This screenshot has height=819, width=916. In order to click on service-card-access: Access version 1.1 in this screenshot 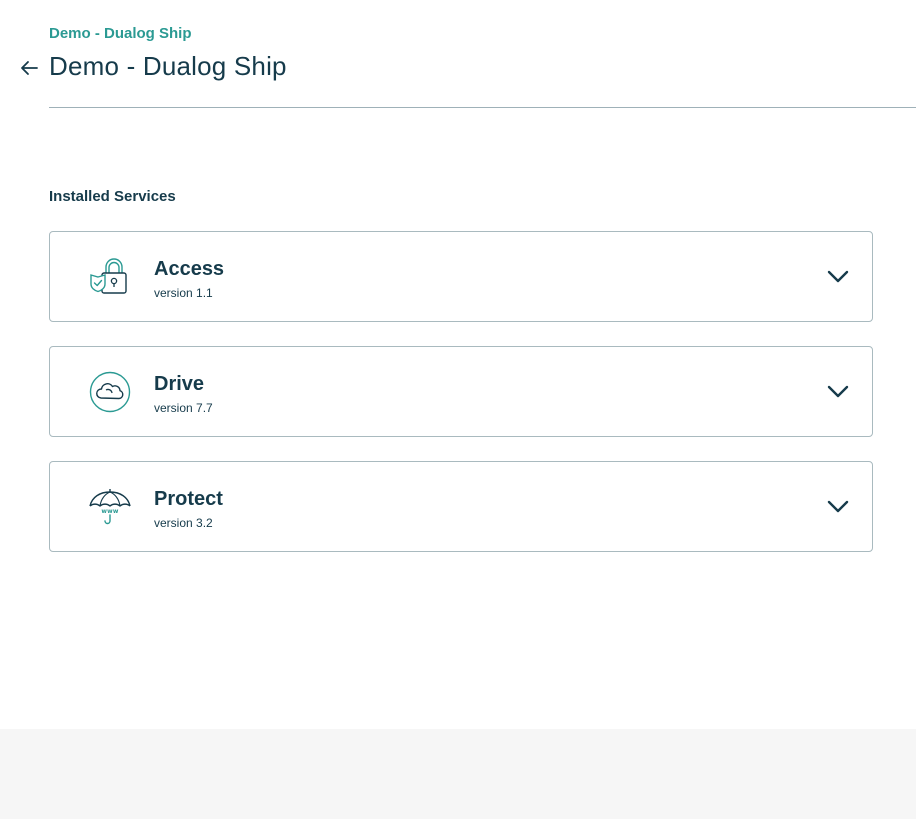, I will do `click(461, 276)`.